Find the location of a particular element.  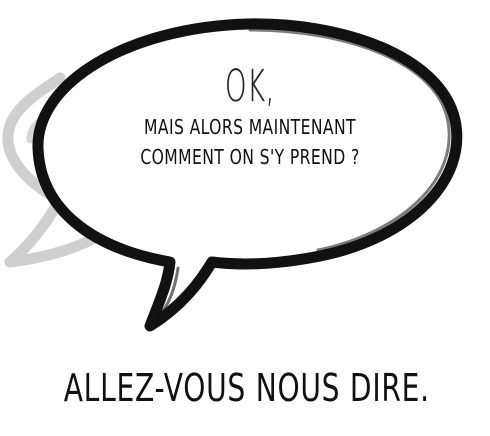

caption-text: ALLEZ-VOUS NOUS DIRE. is located at coordinates (246, 388).